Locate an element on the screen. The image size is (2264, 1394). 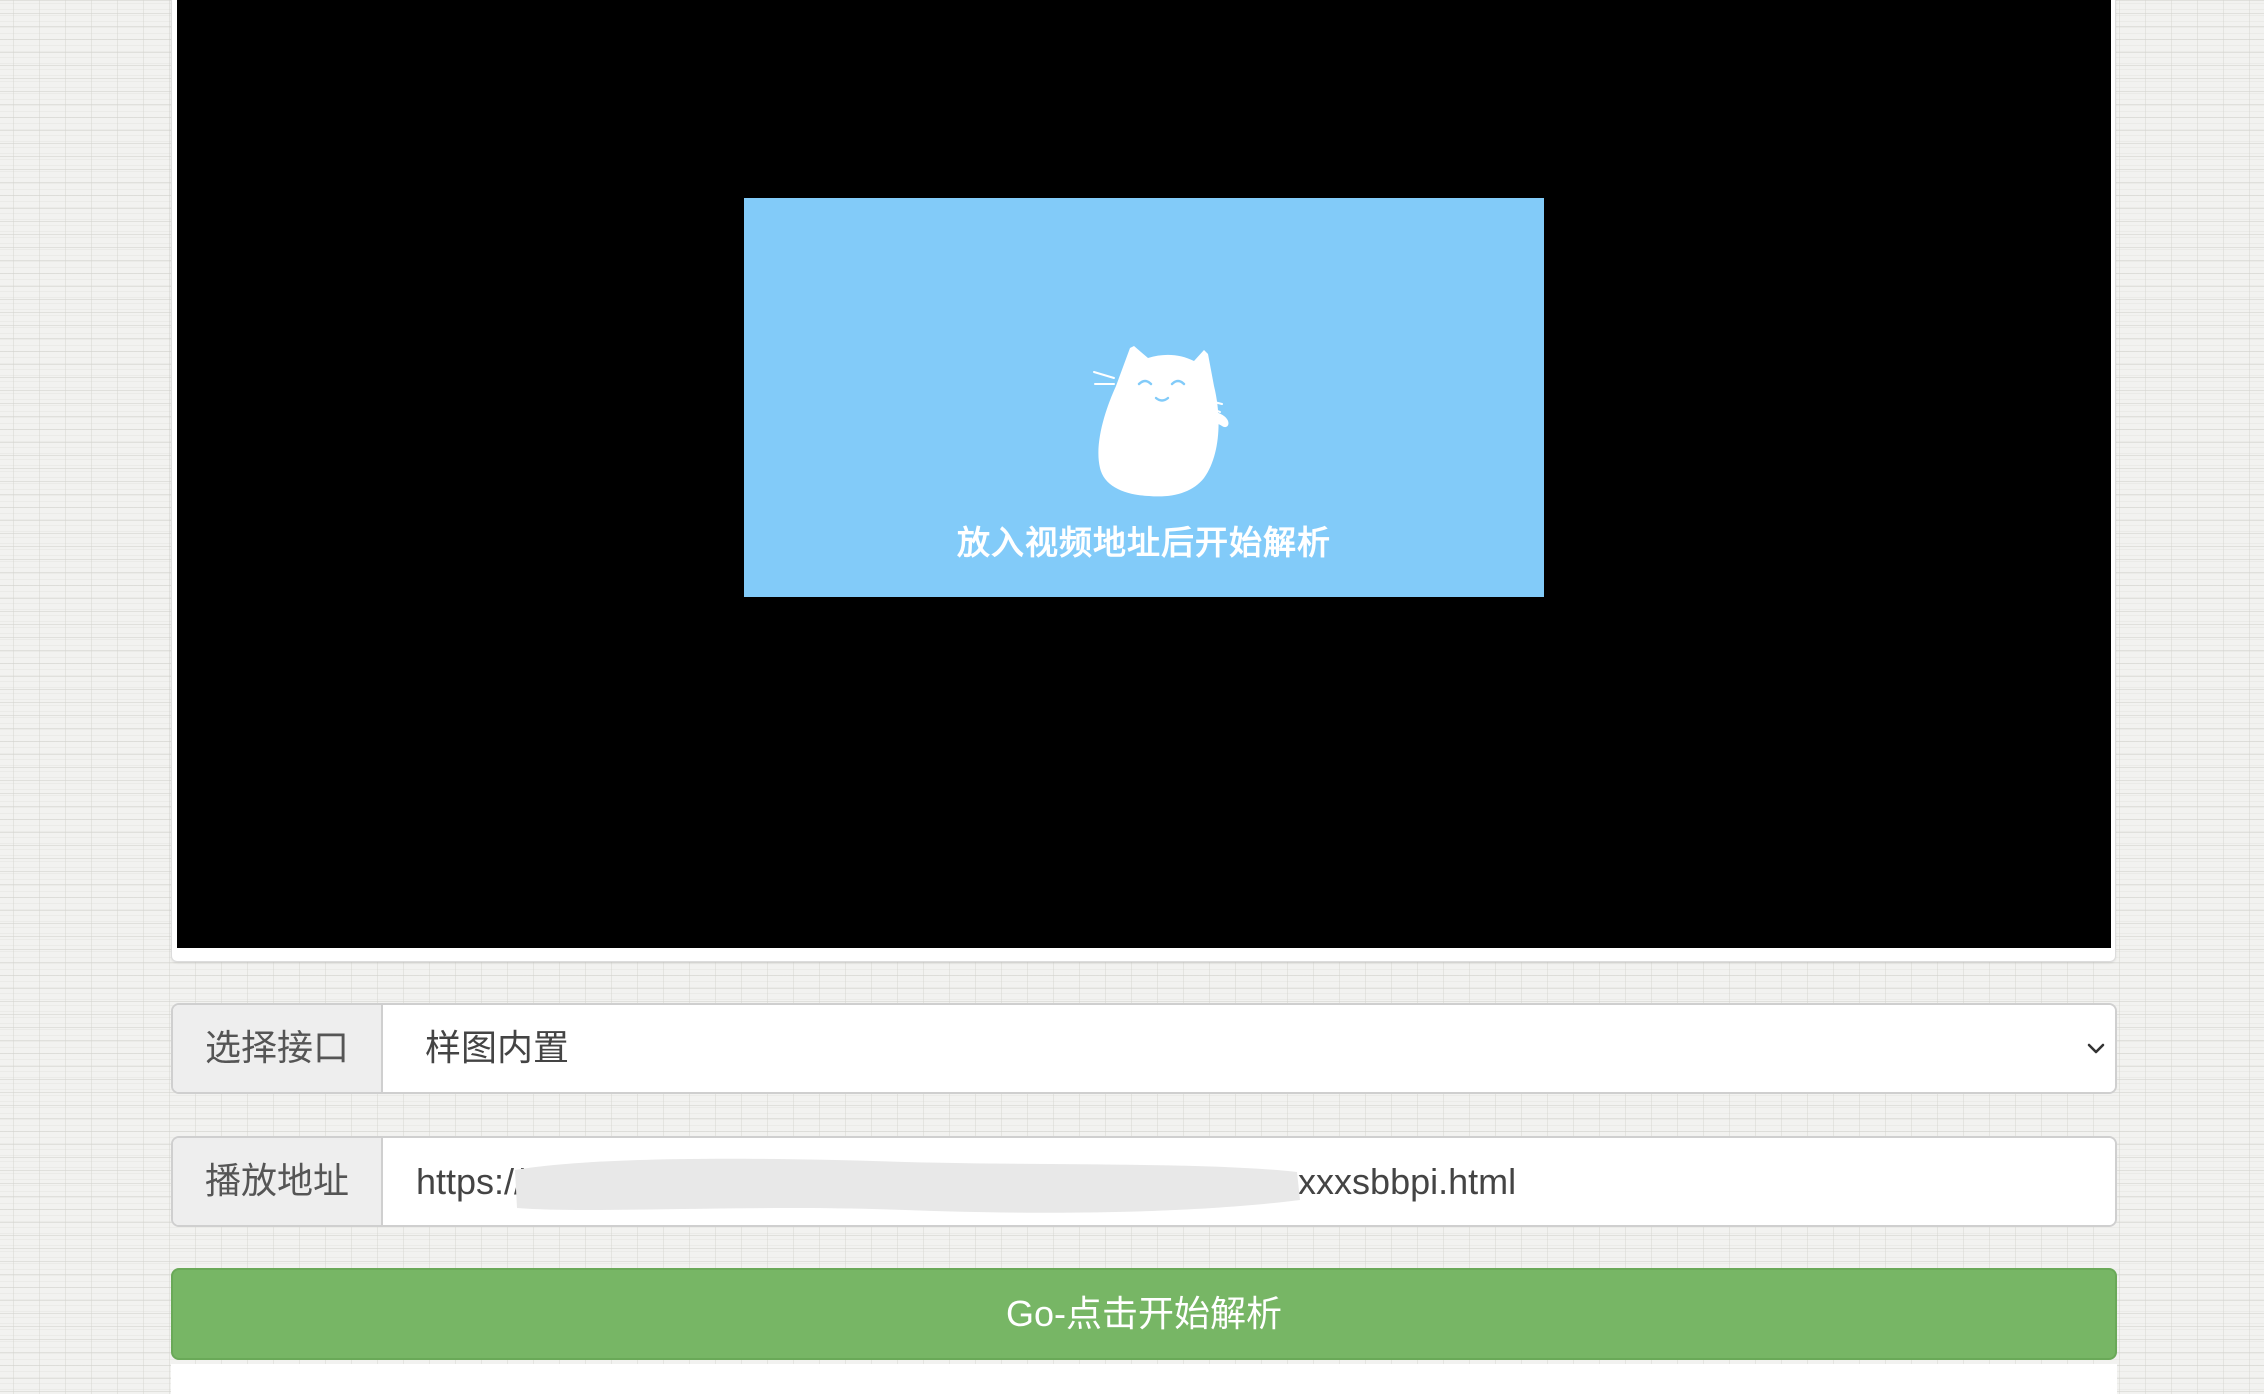
placeholder-text: 放入视频地址后开始解析 is located at coordinates (1144, 542).